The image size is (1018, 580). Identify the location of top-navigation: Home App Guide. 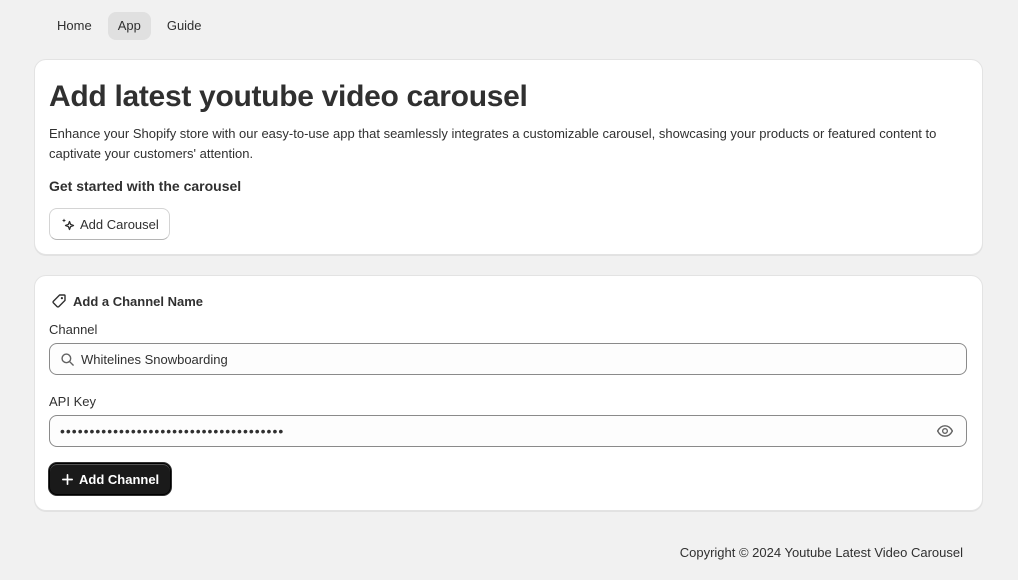
(129, 26).